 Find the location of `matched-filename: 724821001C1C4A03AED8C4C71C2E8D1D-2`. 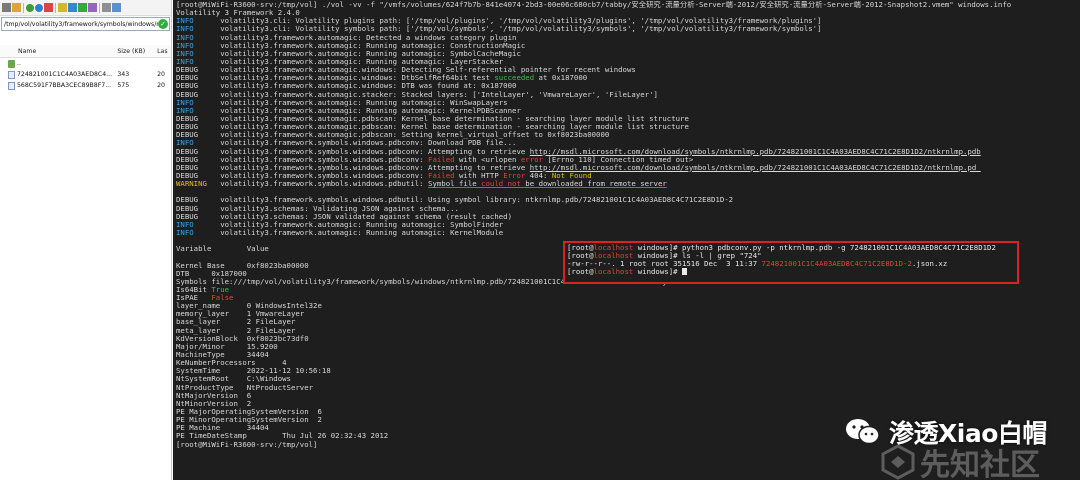

matched-filename: 724821001C1C4A03AED8C4C71C2E8D1D-2 is located at coordinates (836, 264).